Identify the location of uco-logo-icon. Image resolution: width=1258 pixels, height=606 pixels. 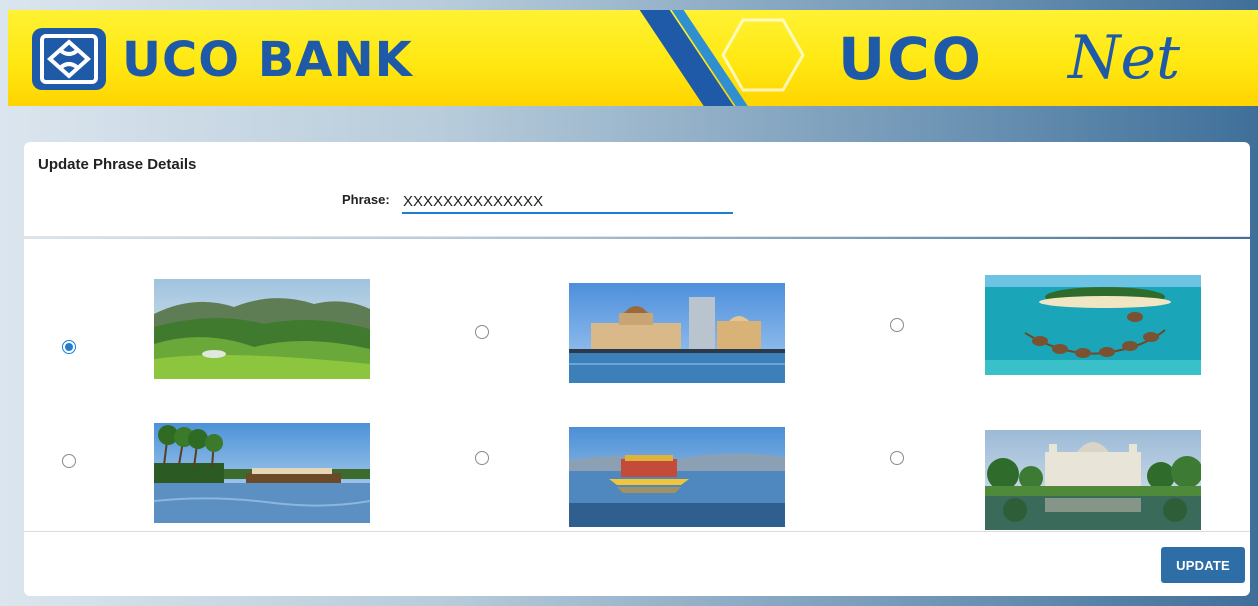
(69, 59).